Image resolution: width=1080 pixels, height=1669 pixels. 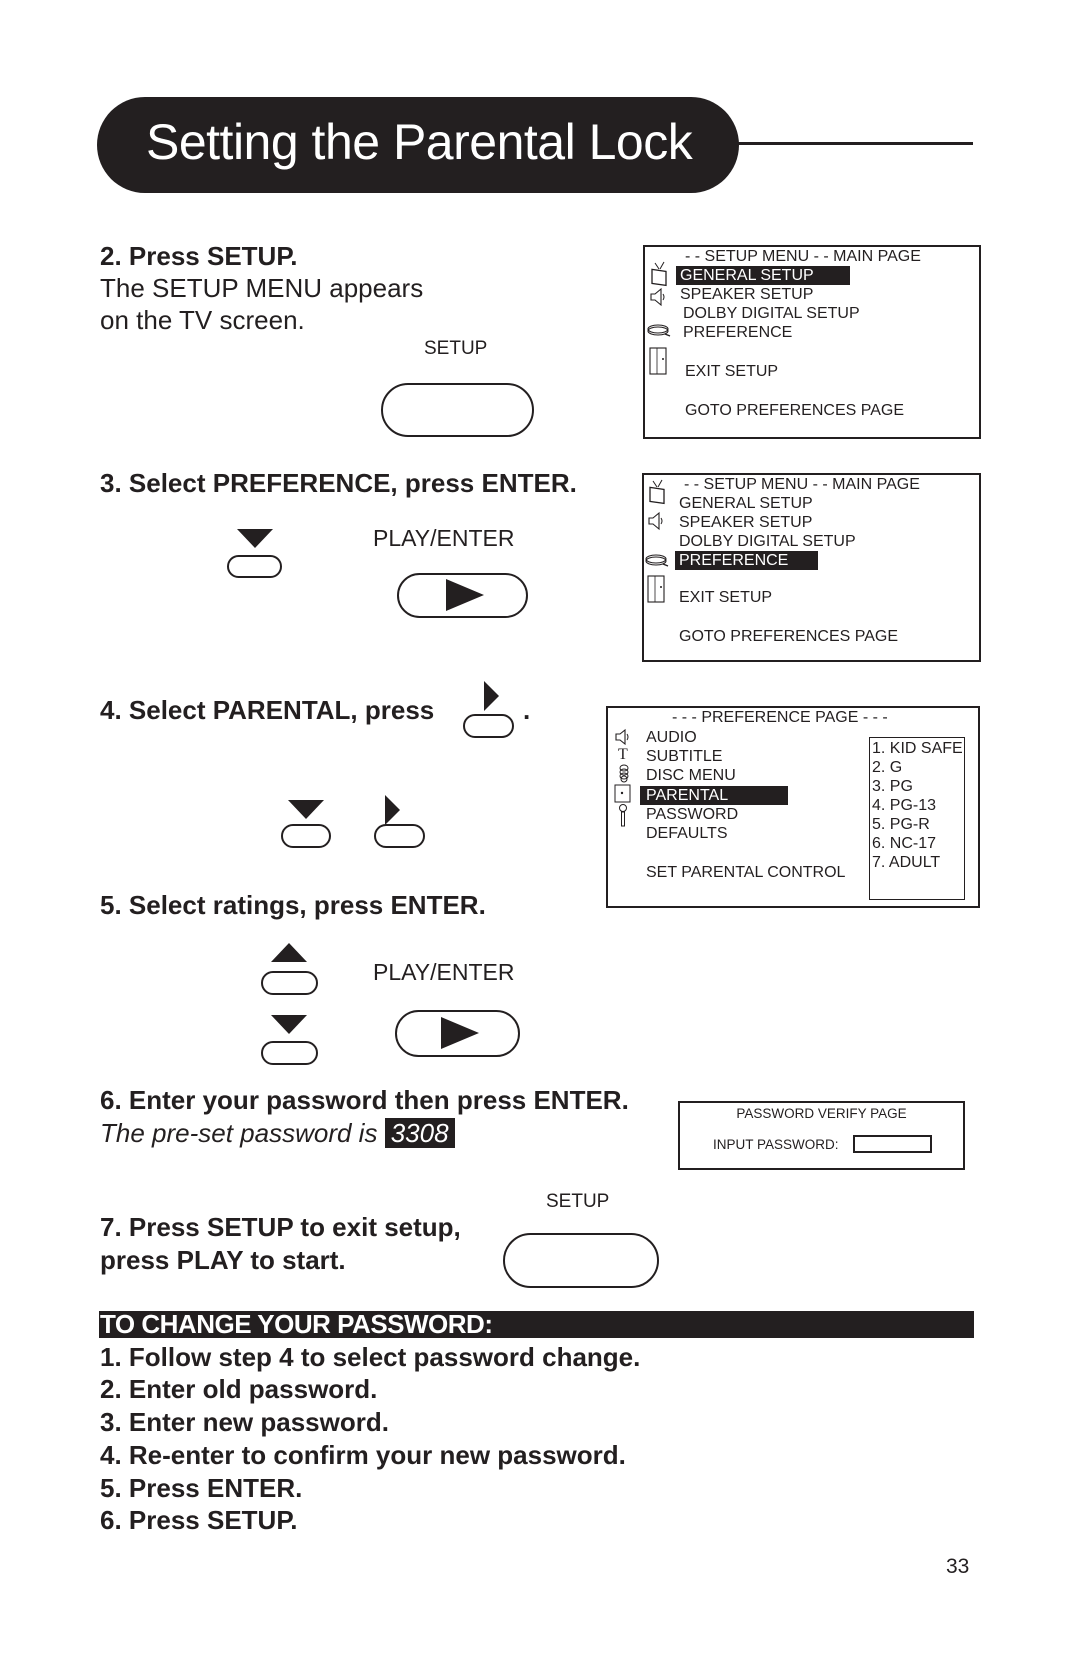 What do you see at coordinates (199, 256) in the screenshot?
I see `step2-heading: 2. Press SETUP.` at bounding box center [199, 256].